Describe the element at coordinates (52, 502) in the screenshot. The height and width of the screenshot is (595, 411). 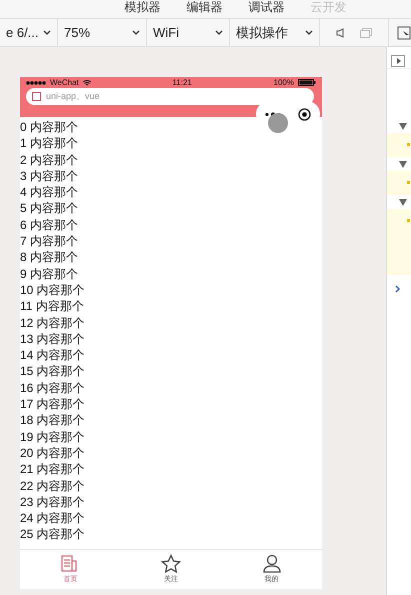
I see `list-item: 23 内容那个` at that location.